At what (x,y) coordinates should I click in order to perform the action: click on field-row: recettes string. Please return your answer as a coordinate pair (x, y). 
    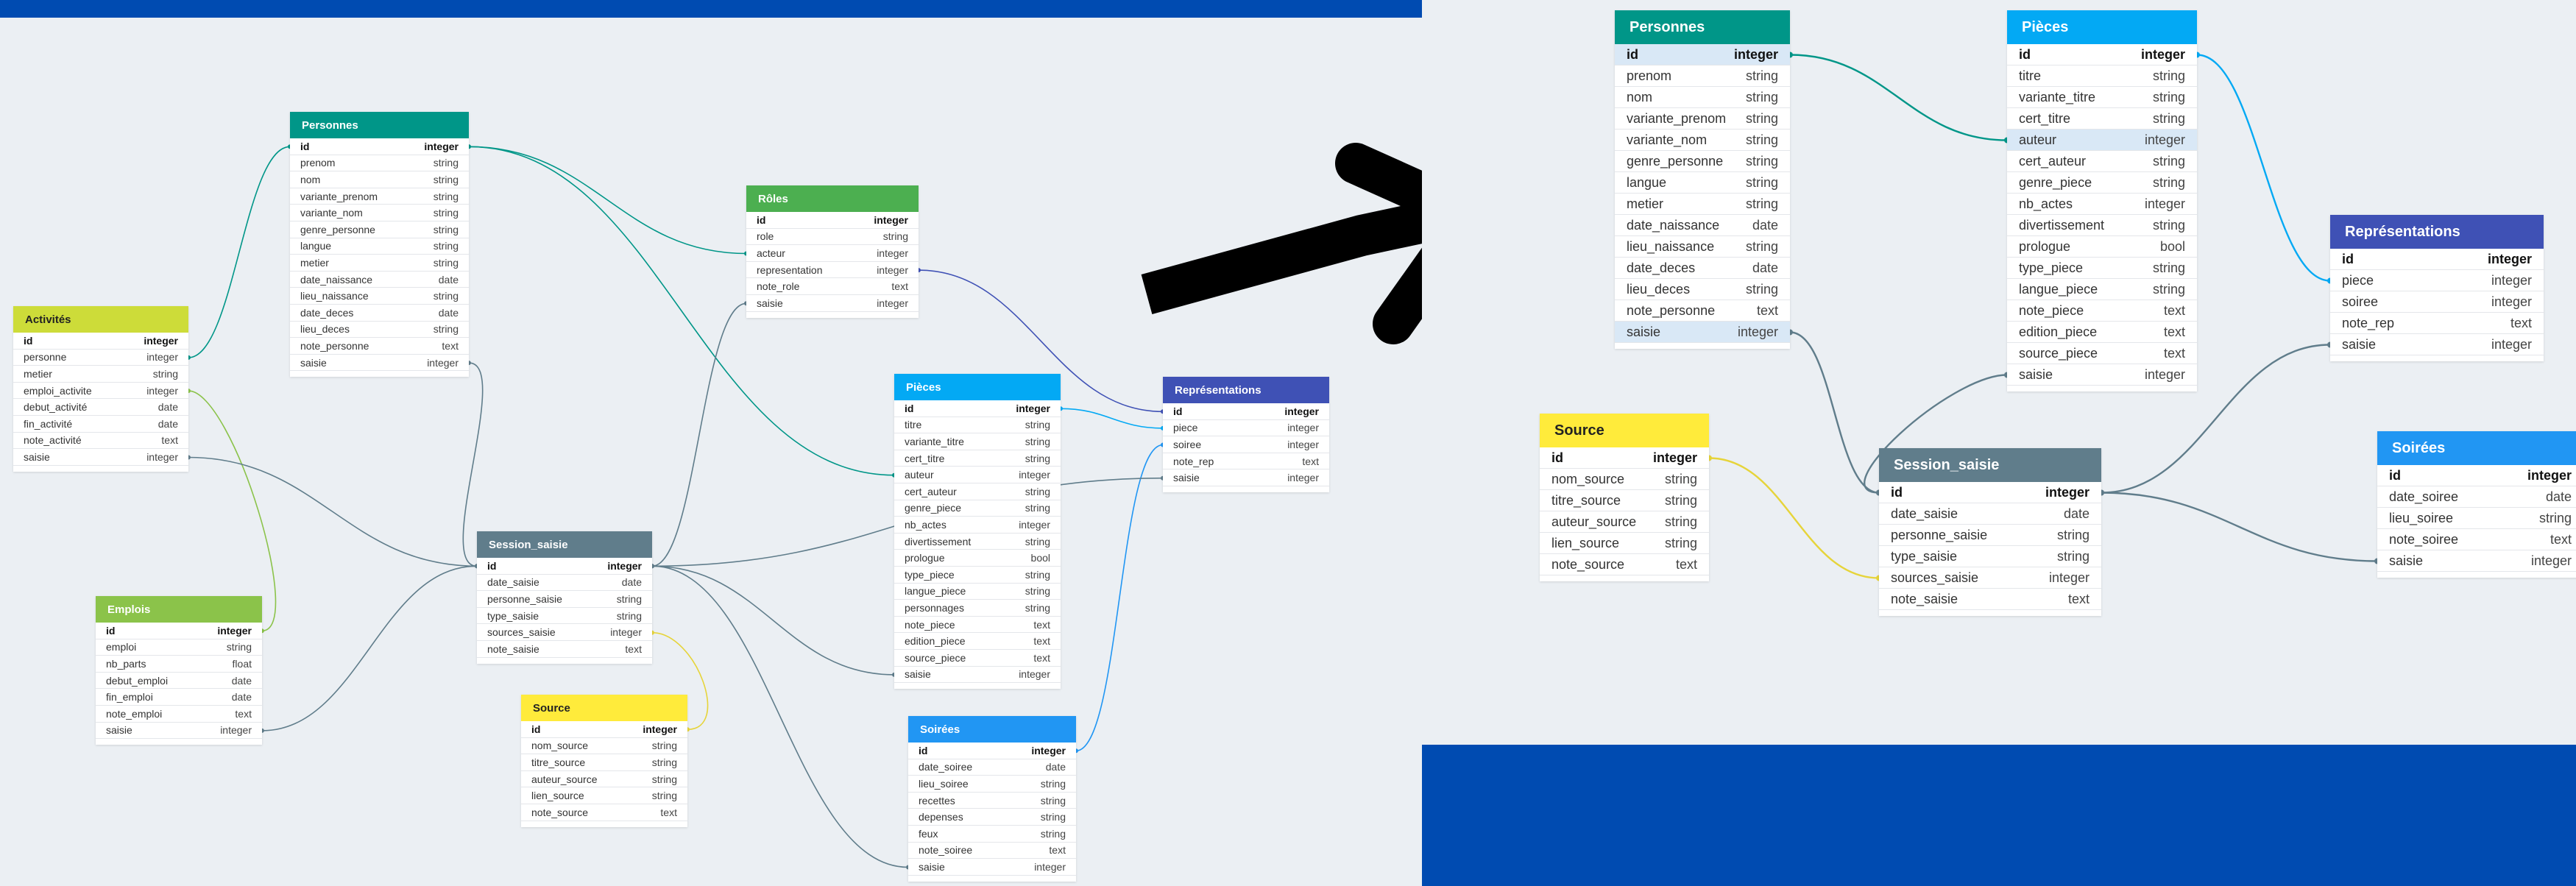
    Looking at the image, I should click on (992, 801).